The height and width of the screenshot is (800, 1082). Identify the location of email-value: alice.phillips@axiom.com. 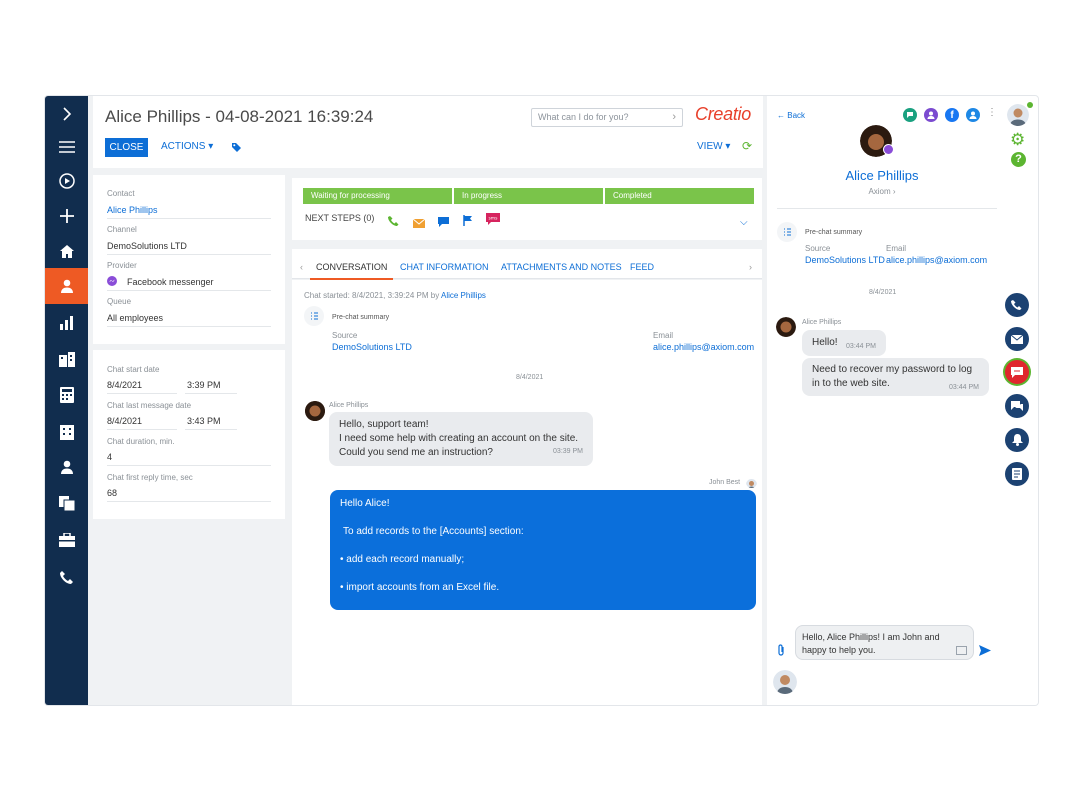
(703, 347).